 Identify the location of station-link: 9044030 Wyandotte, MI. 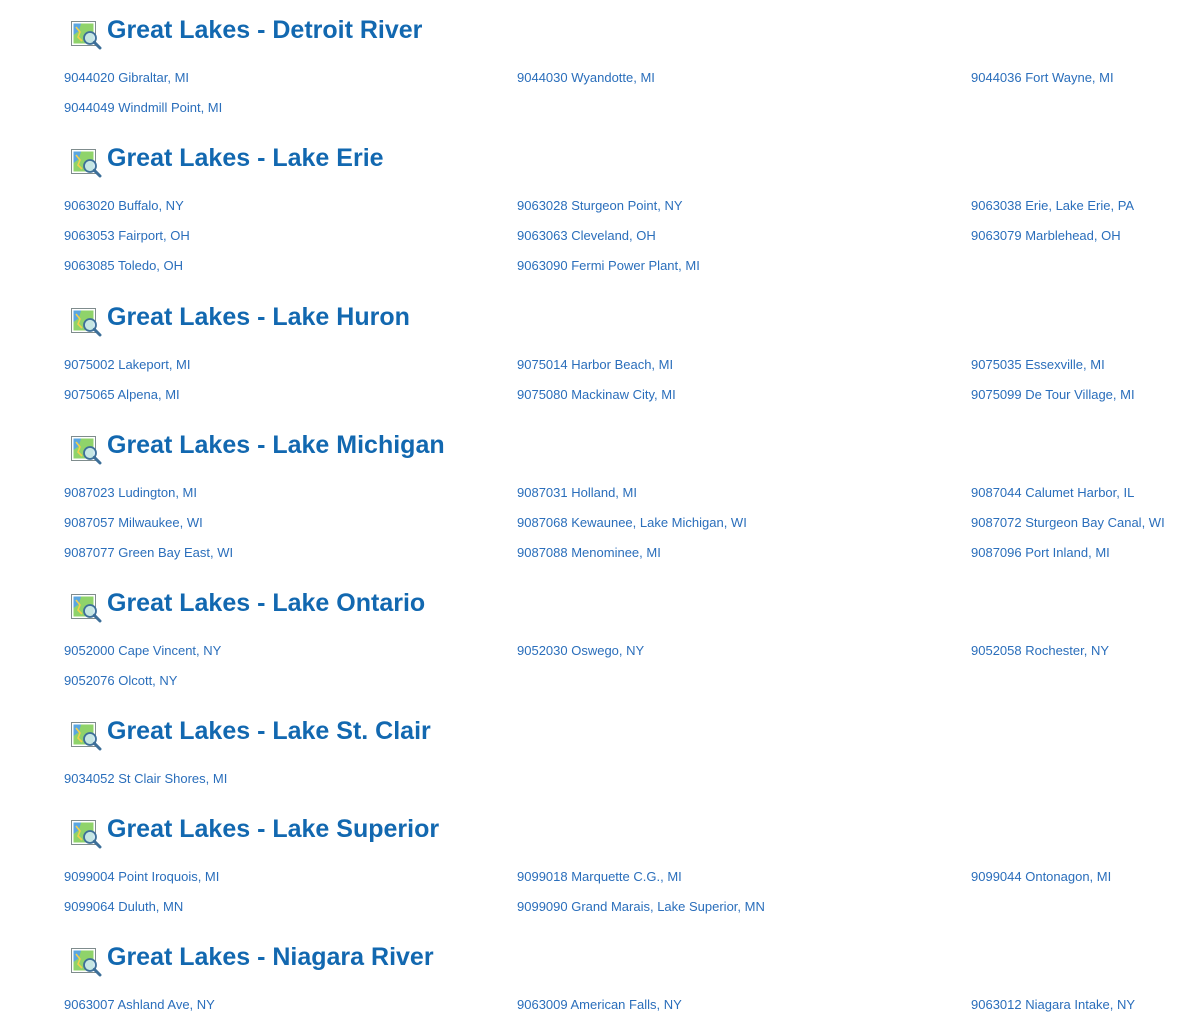
(586, 78).